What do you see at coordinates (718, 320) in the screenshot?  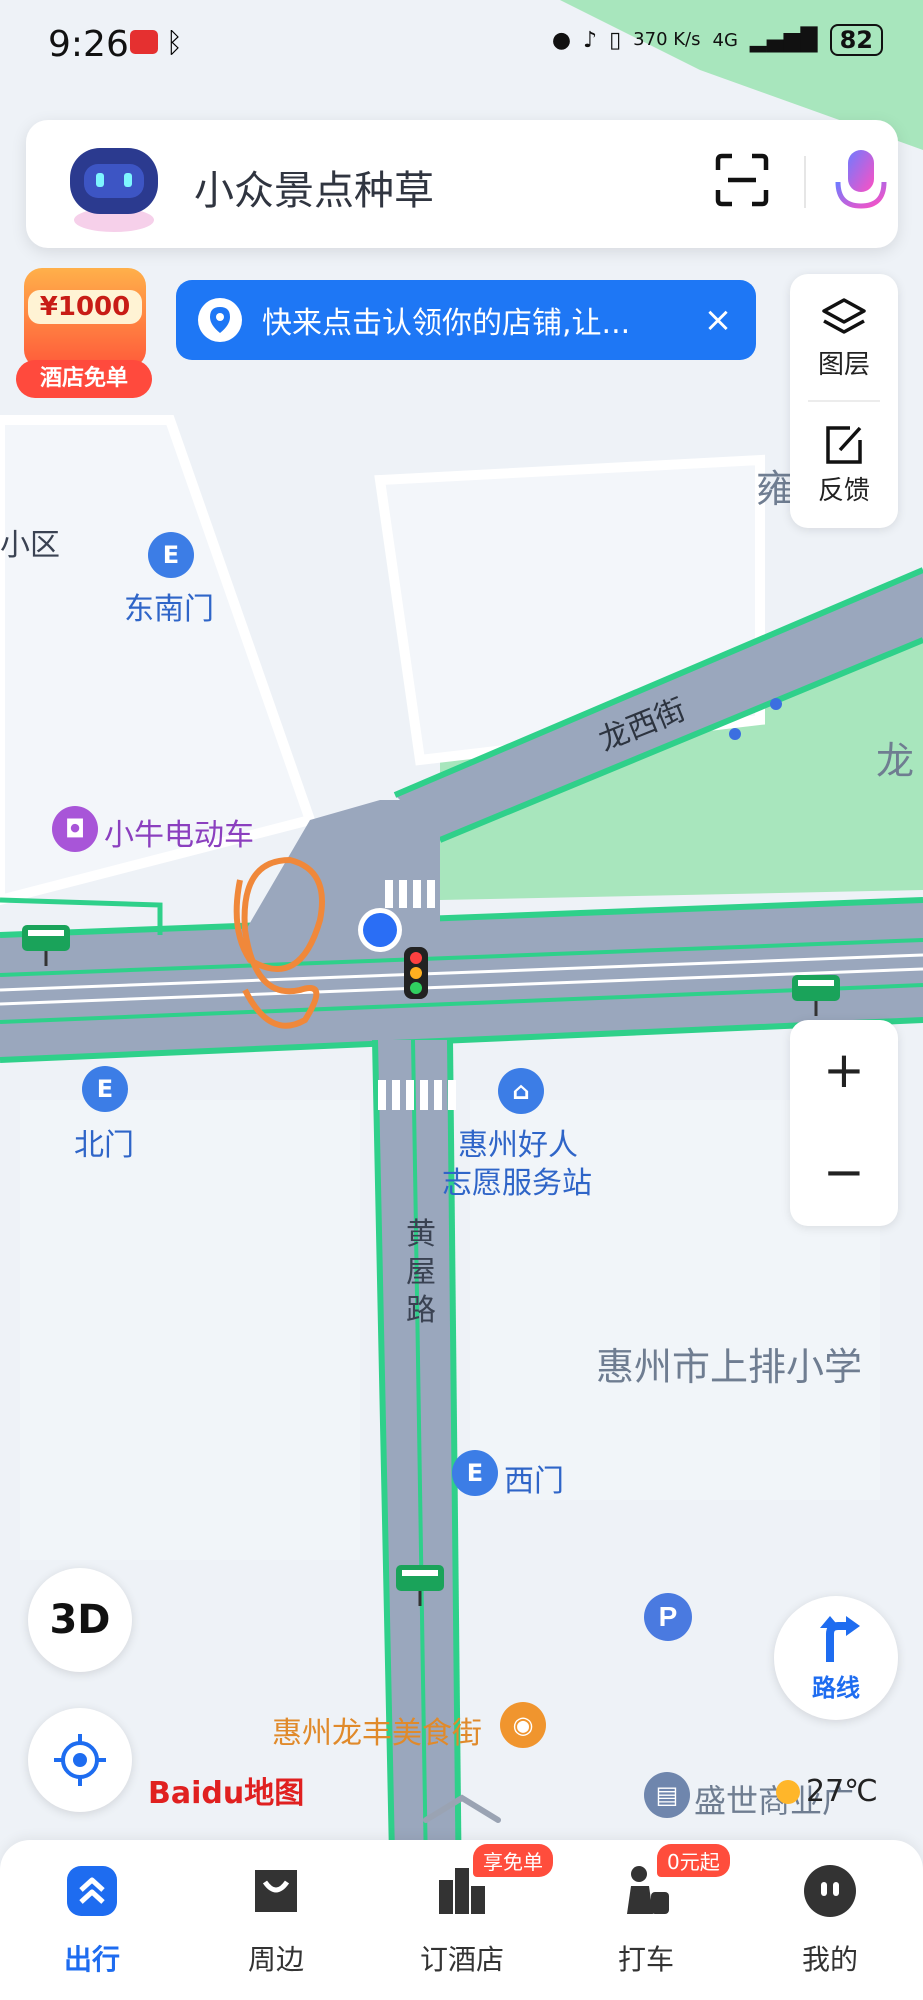 I see `close-icon: ×` at bounding box center [718, 320].